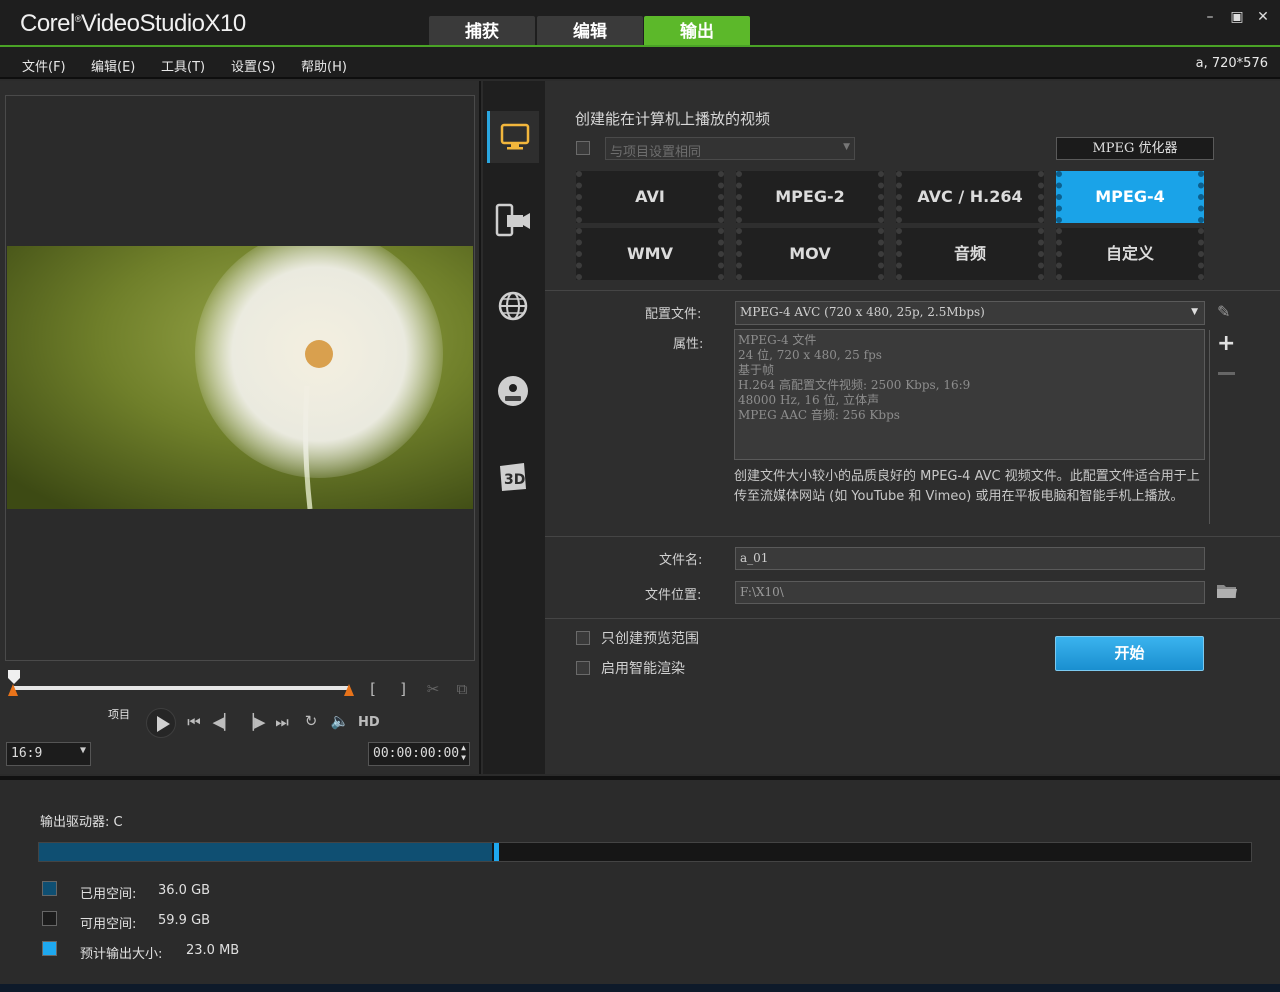 Image resolution: width=1280 pixels, height=992 pixels. What do you see at coordinates (119, 714) in the screenshot?
I see `mode-label: 项目` at bounding box center [119, 714].